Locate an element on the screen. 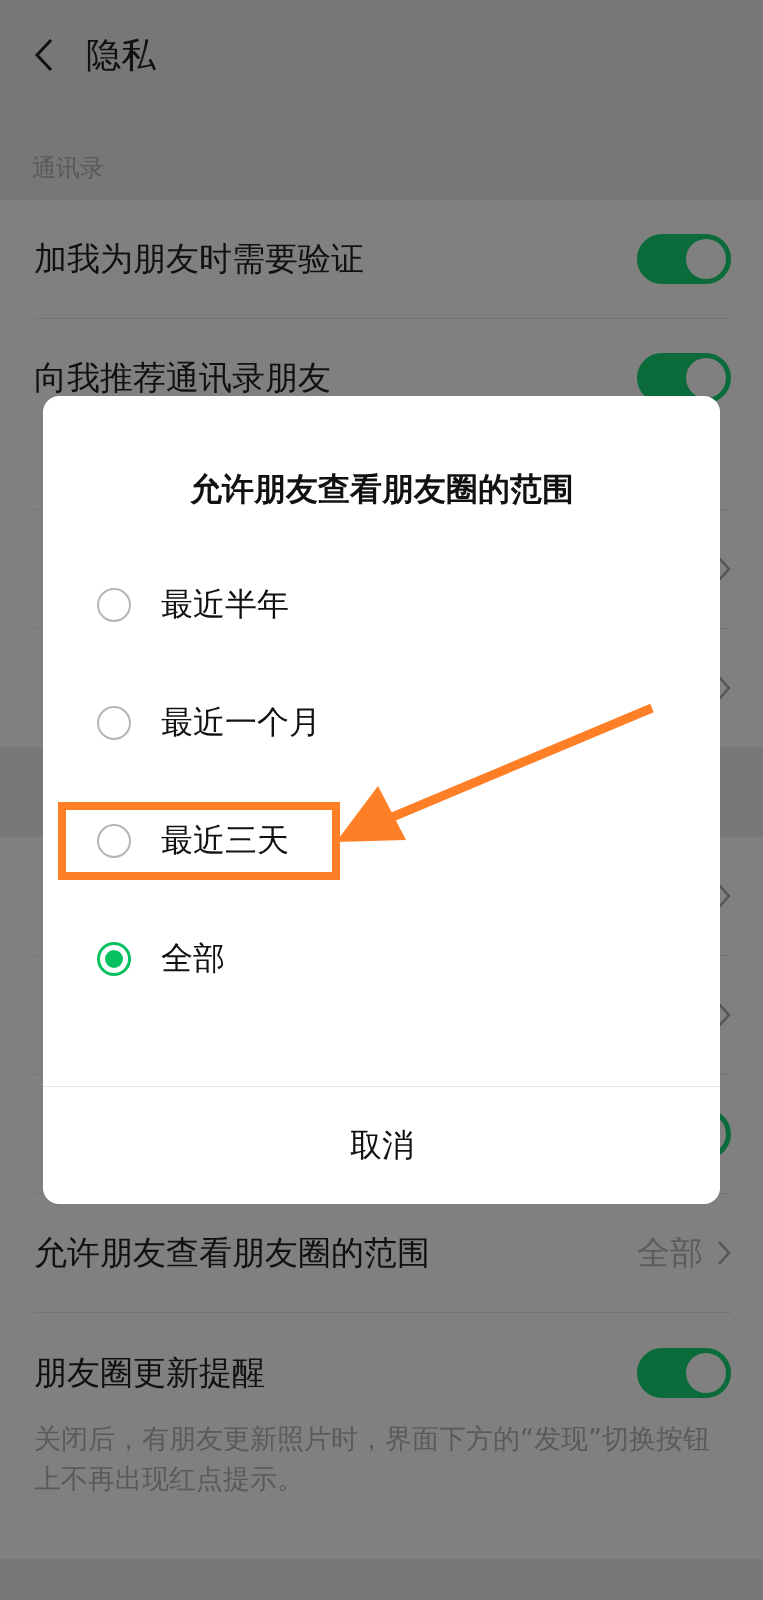 This screenshot has height=1600, width=763. row-label: 允许朋友查看朋友圈的范围 is located at coordinates (232, 1252).